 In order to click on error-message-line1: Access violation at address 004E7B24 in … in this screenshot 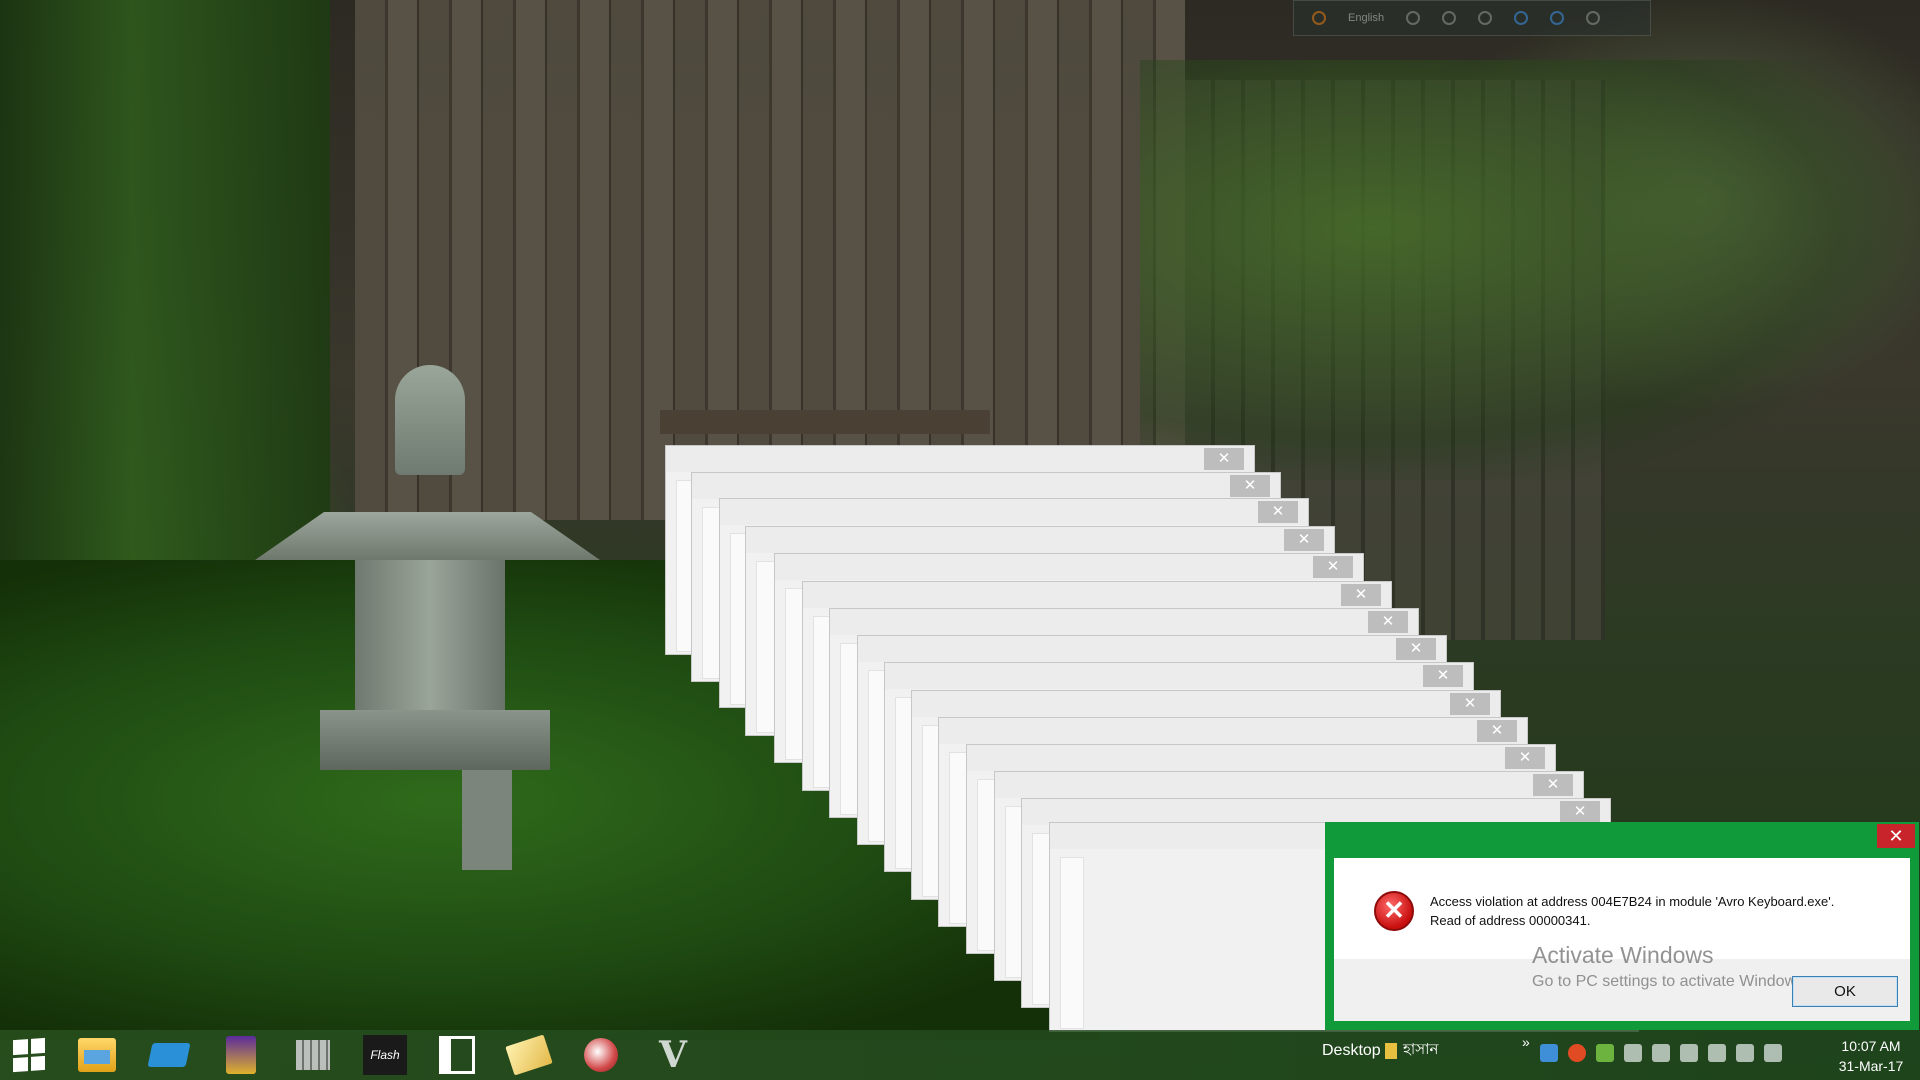, I will do `click(1632, 901)`.